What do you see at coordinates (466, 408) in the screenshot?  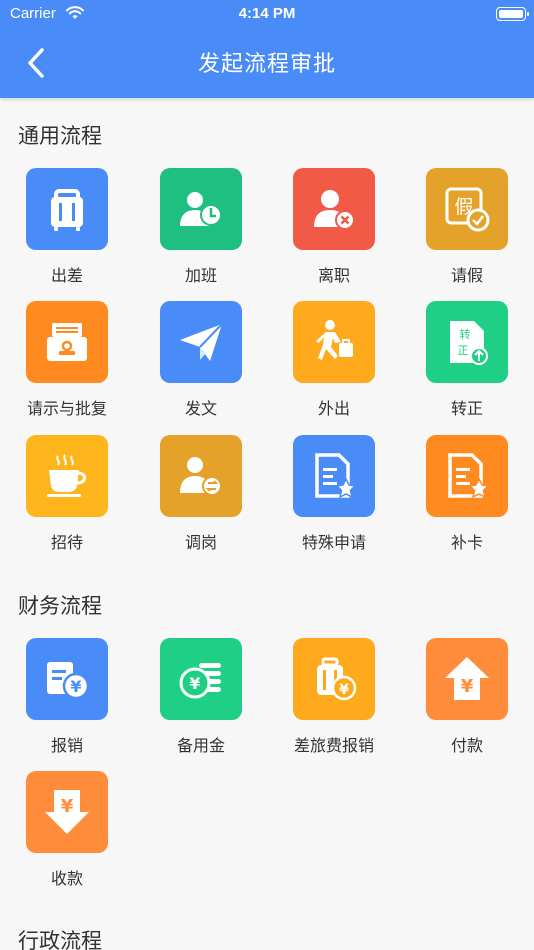 I see `process-item-label: 转正` at bounding box center [466, 408].